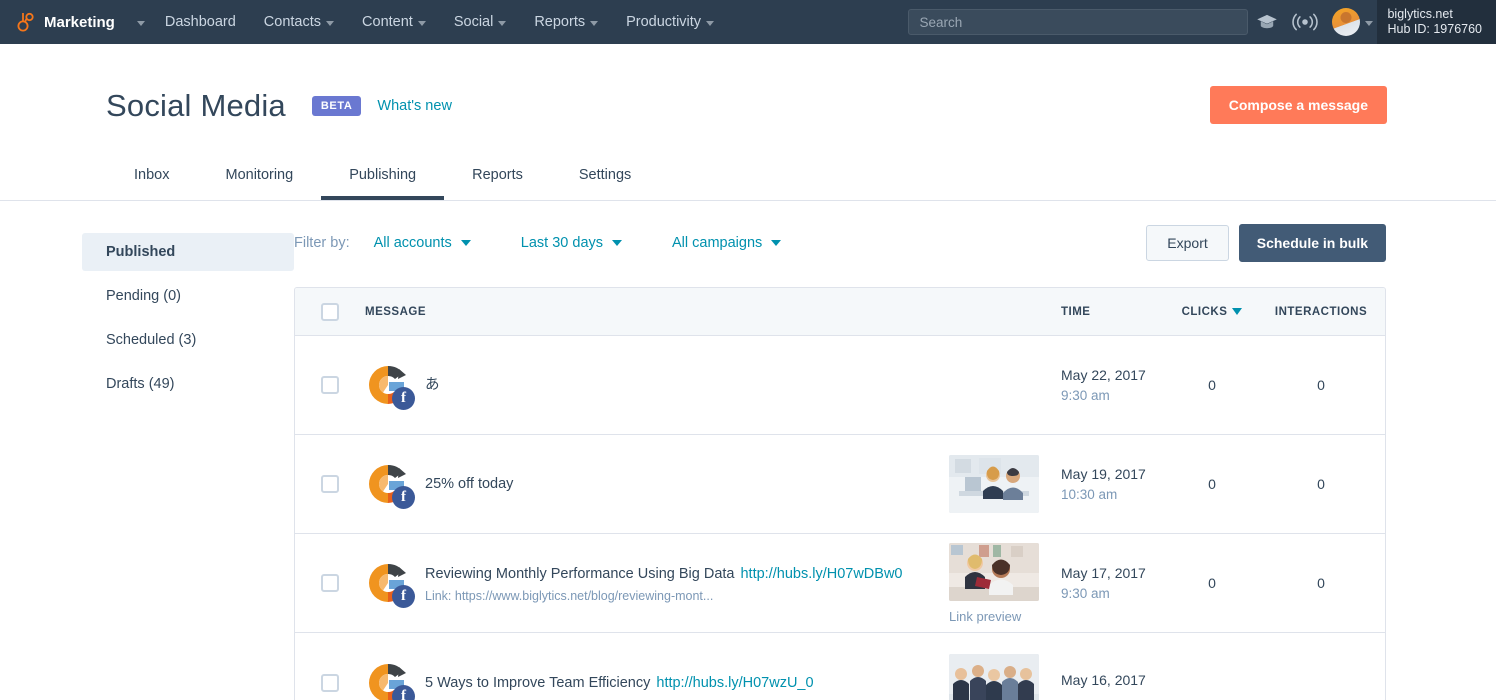  Describe the element at coordinates (1103, 680) in the screenshot. I see `row-date: May 16, 2017` at that location.